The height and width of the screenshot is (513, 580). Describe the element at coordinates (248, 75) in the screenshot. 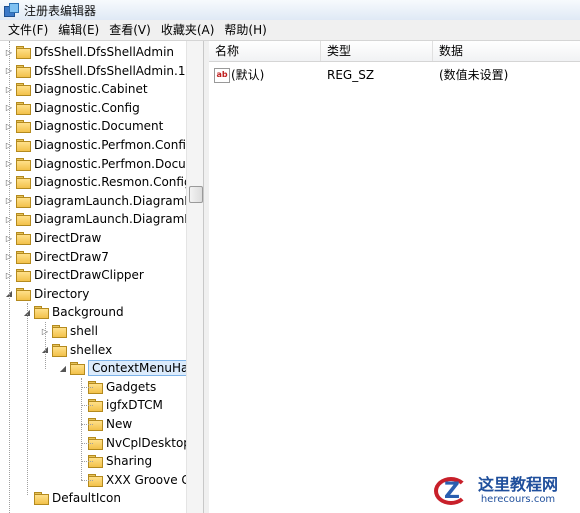

I see `value-name: (默认)` at that location.